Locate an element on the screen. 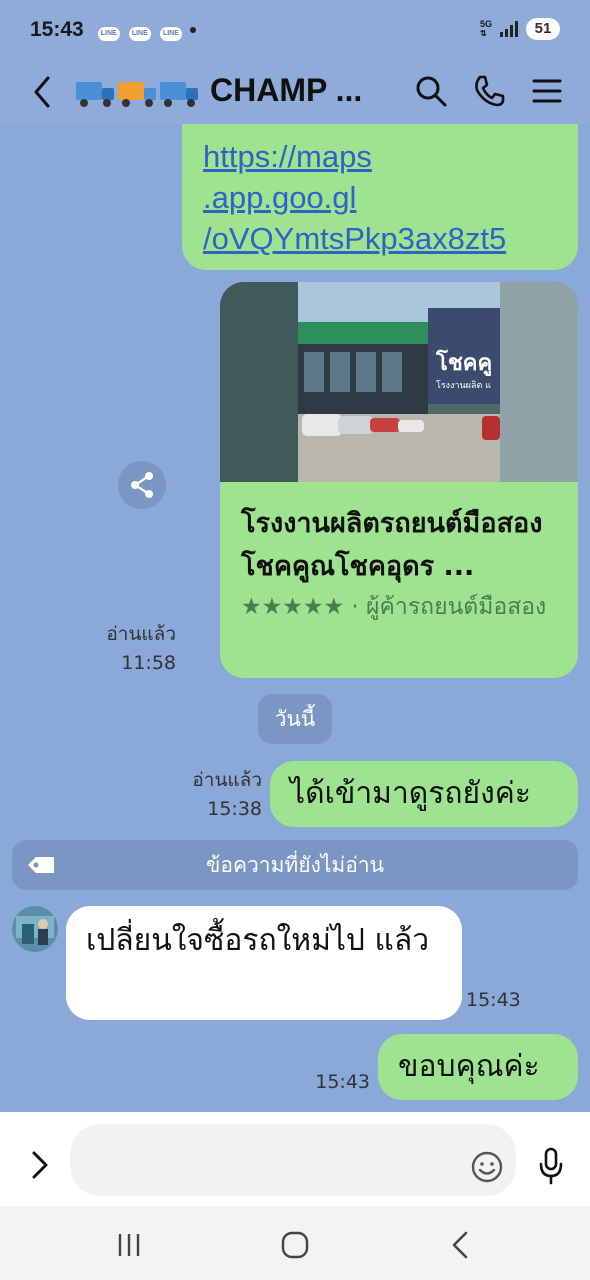  date-separator: วันนี้ is located at coordinates (295, 719).